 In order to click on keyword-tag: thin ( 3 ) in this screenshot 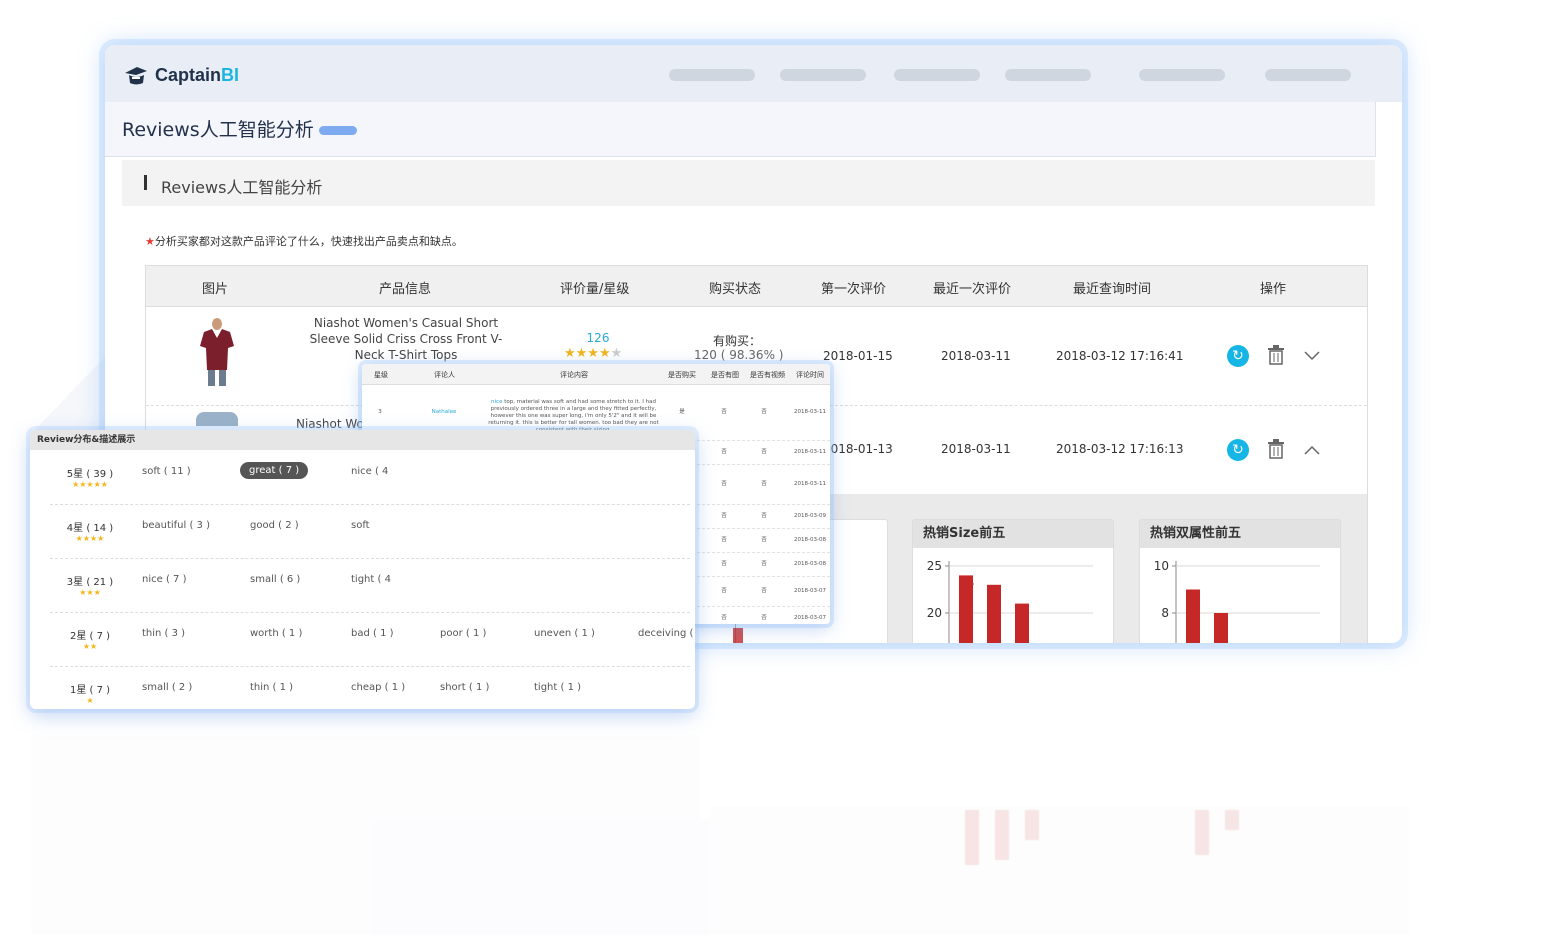, I will do `click(163, 633)`.